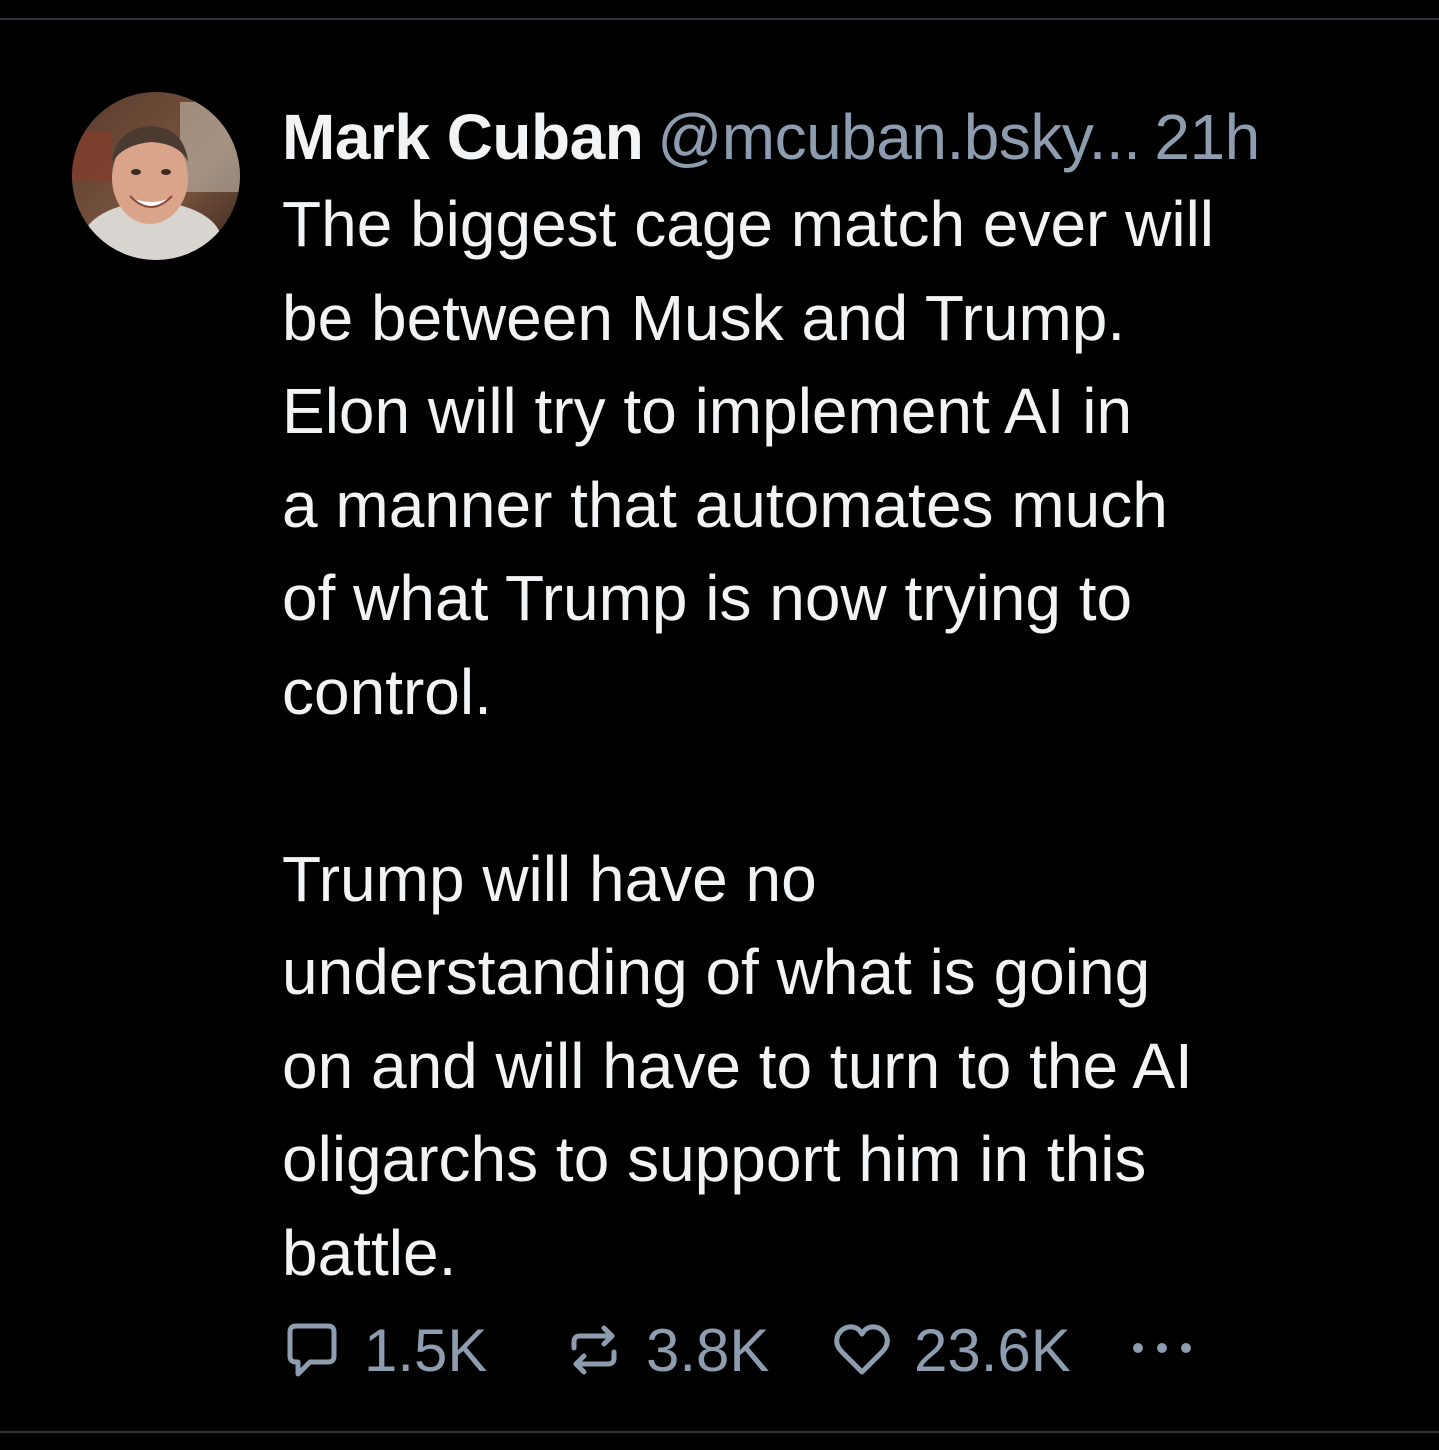  Describe the element at coordinates (312, 1350) in the screenshot. I see `reply-bubble-icon` at that location.